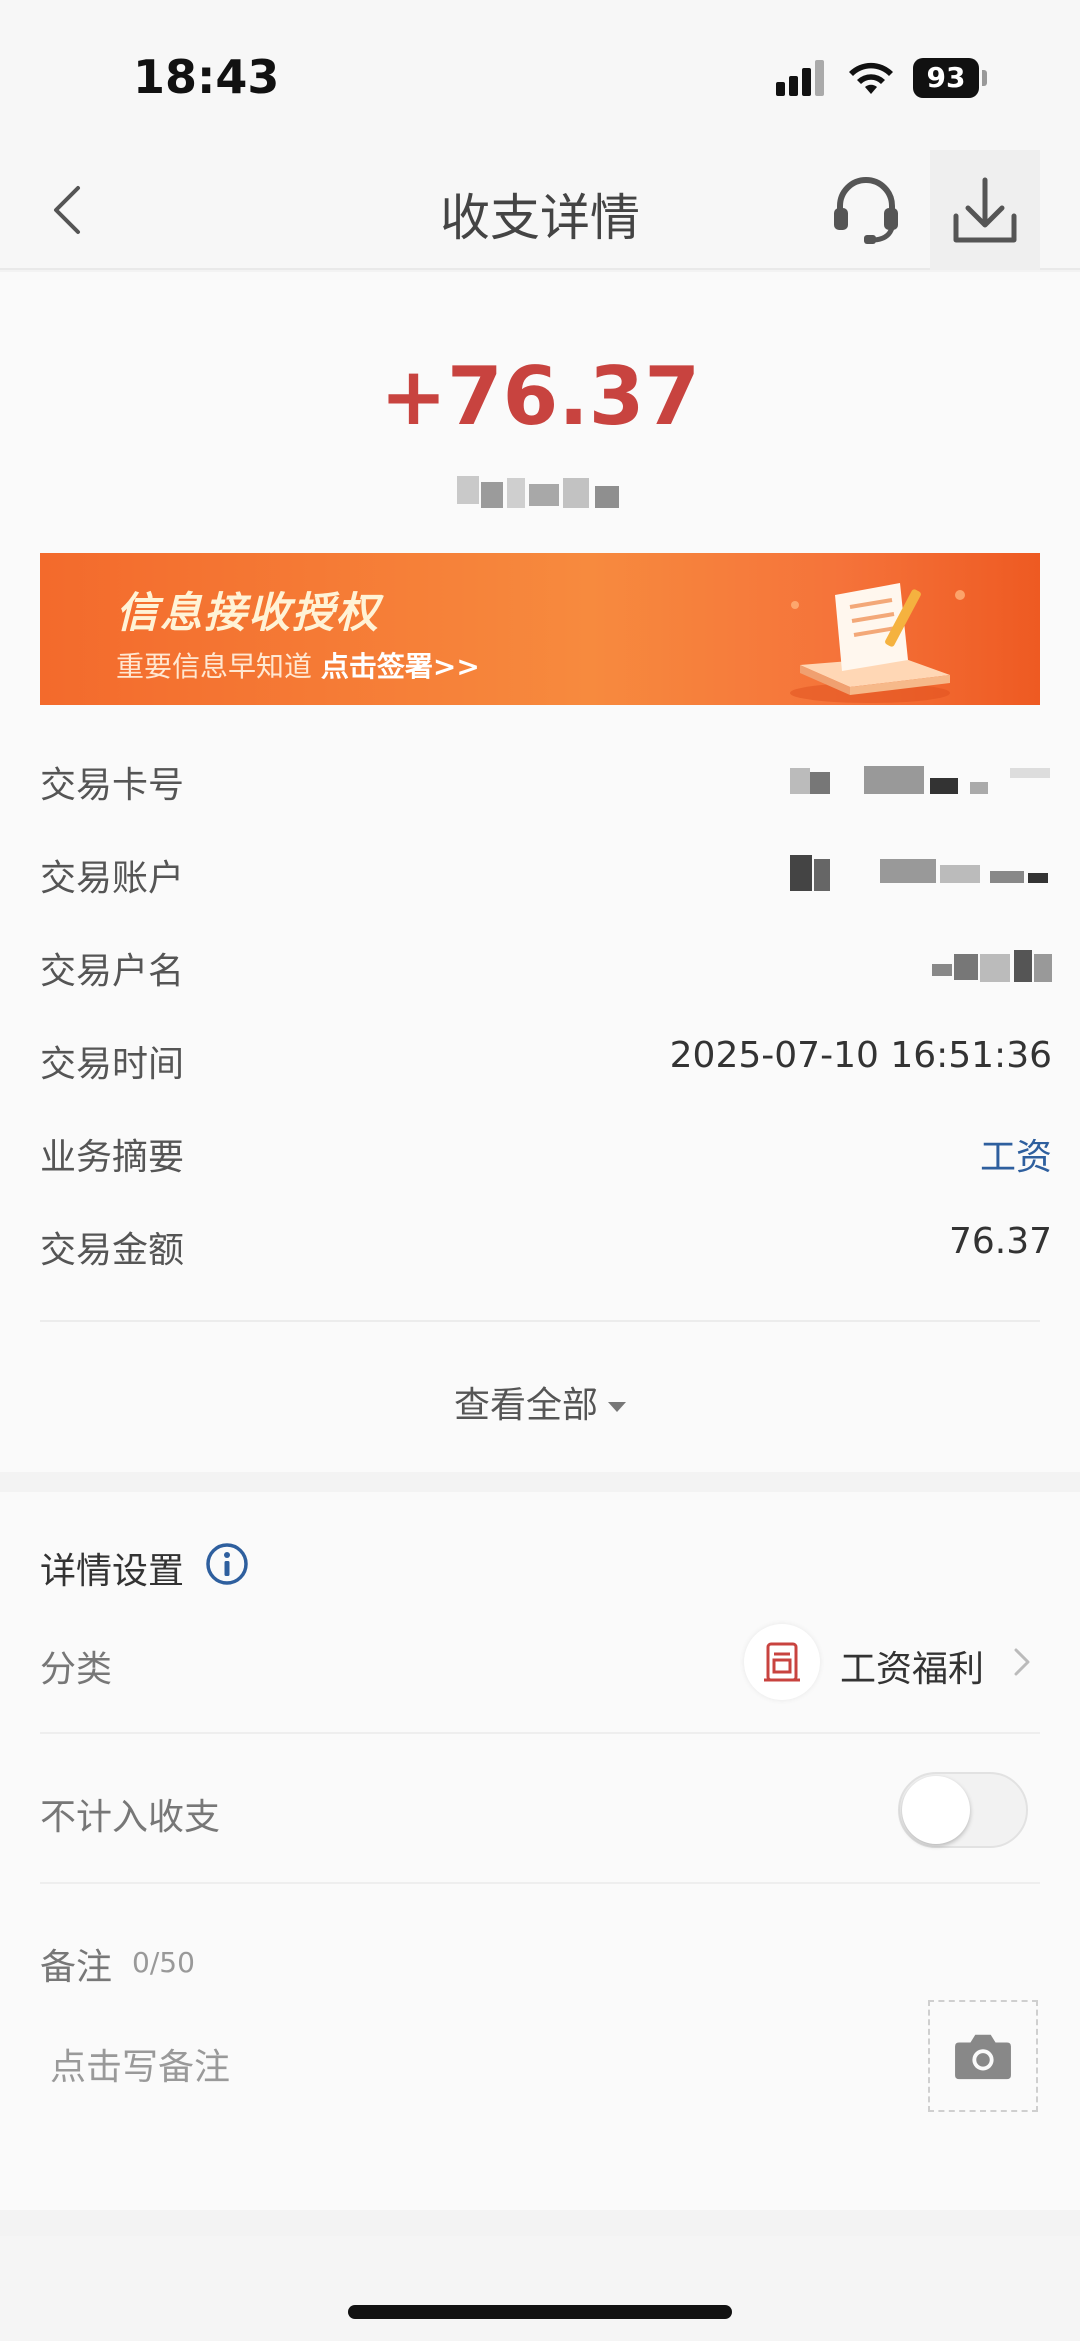  What do you see at coordinates (112, 878) in the screenshot?
I see `detail-label: 交易账户` at bounding box center [112, 878].